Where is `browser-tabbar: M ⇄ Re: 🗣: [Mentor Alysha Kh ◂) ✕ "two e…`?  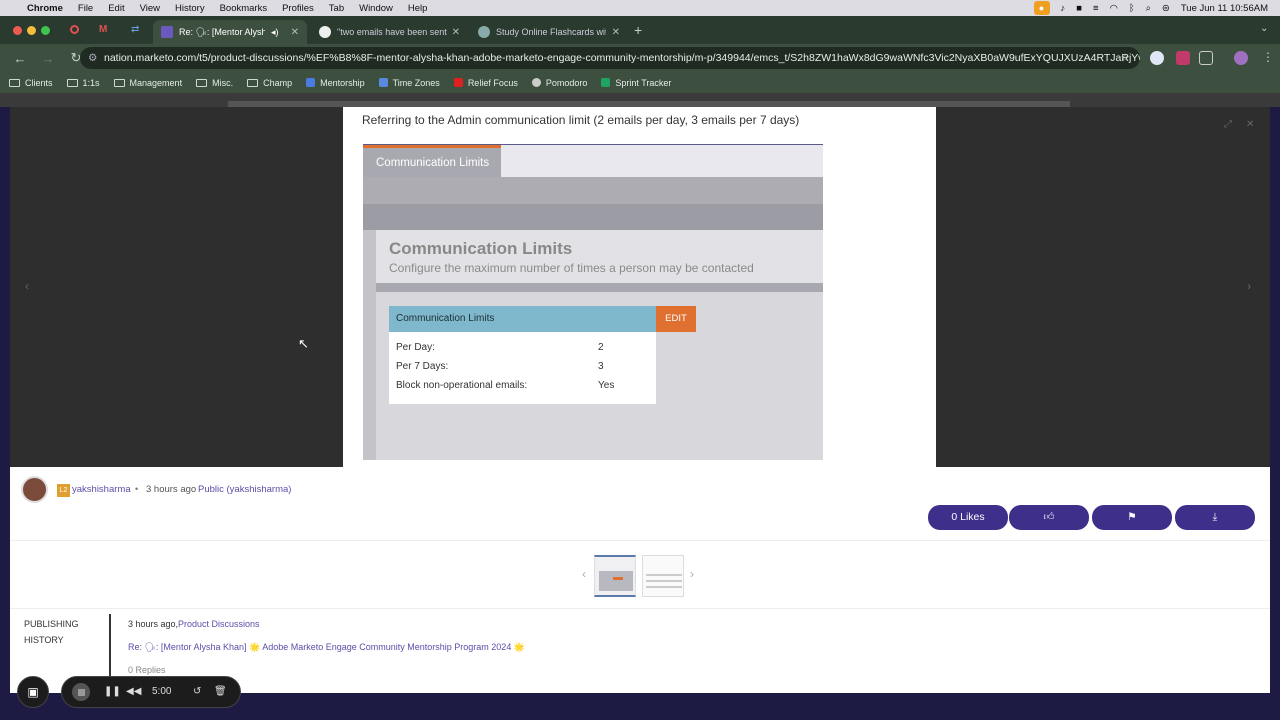
browser-tabbar: M ⇄ Re: 🗣: [Mentor Alysha Kh ◂) ✕ "two e… is located at coordinates (640, 30).